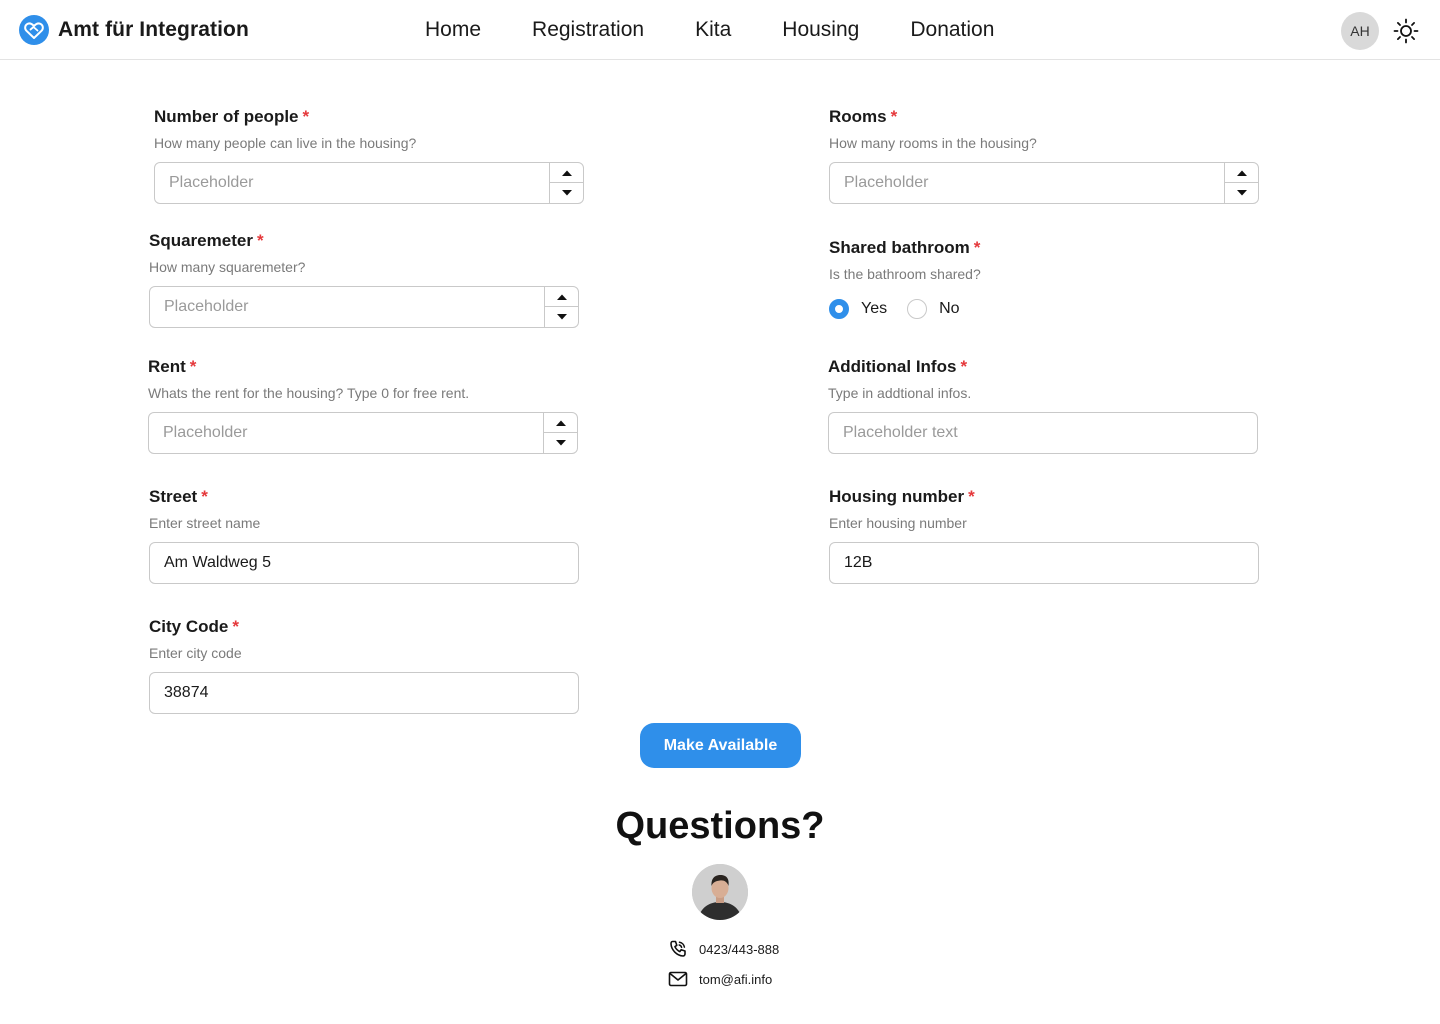  Describe the element at coordinates (34, 30) in the screenshot. I see `heart-handshake-logo-icon` at that location.